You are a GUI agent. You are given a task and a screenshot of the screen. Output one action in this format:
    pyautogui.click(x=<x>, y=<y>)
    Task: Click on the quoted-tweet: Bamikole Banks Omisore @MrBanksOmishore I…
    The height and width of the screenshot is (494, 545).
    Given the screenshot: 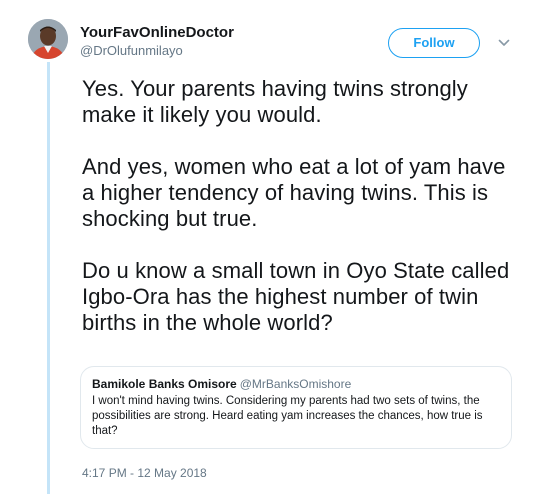 What is the action you would take?
    pyautogui.click(x=296, y=407)
    